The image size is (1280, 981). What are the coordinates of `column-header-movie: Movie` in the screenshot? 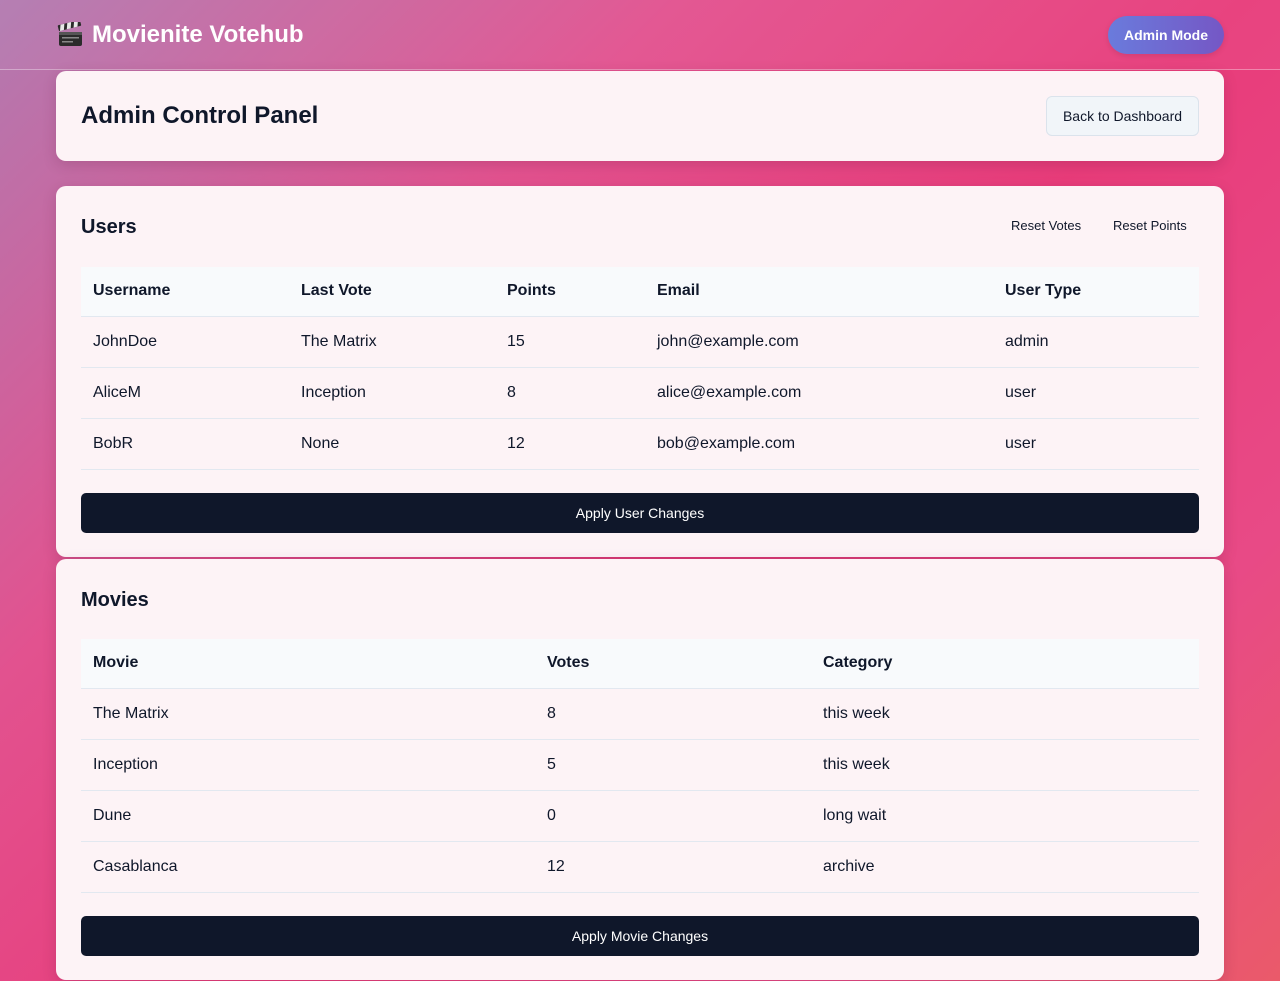 It's located at (308, 664).